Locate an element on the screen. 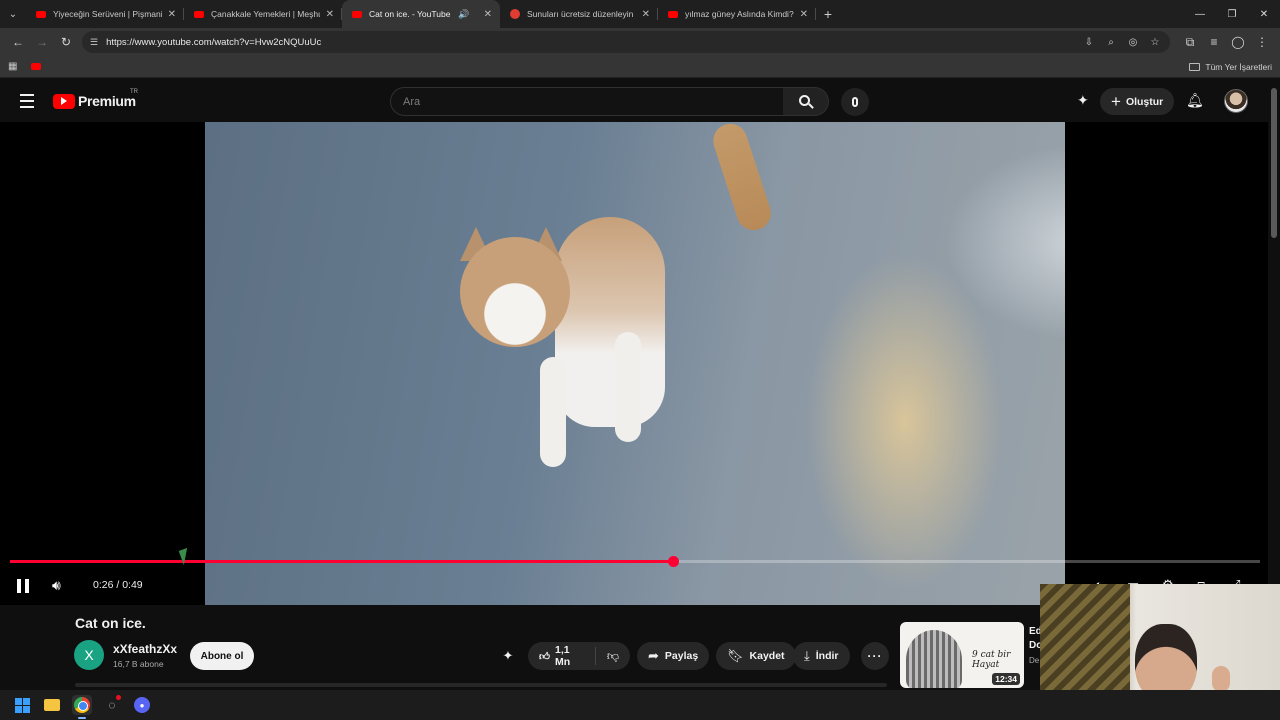  channel-avatar: X is located at coordinates (89, 655).